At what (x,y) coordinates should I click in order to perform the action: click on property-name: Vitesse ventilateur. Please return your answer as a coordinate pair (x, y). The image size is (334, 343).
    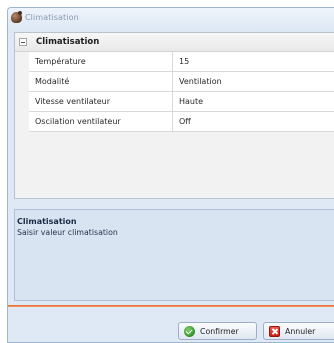
    Looking at the image, I should click on (101, 101).